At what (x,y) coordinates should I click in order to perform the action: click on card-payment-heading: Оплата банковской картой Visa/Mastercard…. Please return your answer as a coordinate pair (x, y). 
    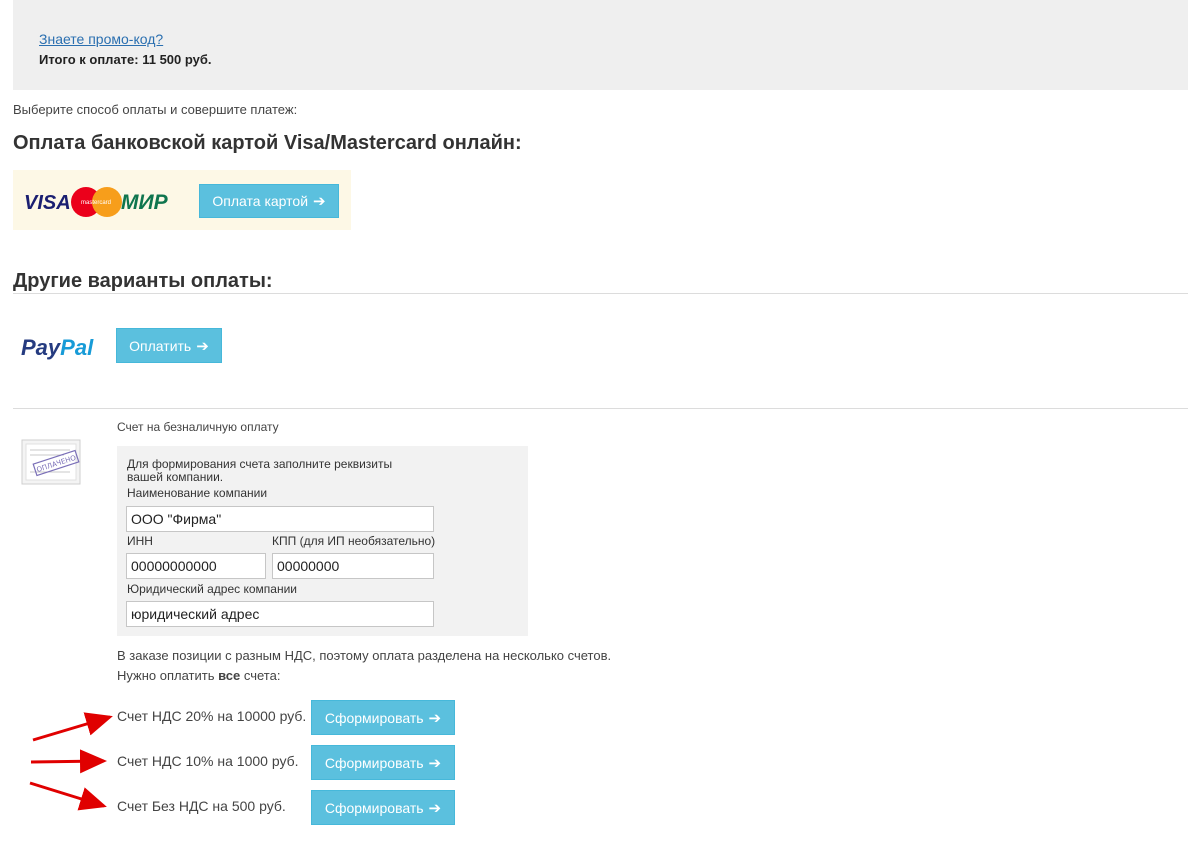
    Looking at the image, I should click on (267, 143).